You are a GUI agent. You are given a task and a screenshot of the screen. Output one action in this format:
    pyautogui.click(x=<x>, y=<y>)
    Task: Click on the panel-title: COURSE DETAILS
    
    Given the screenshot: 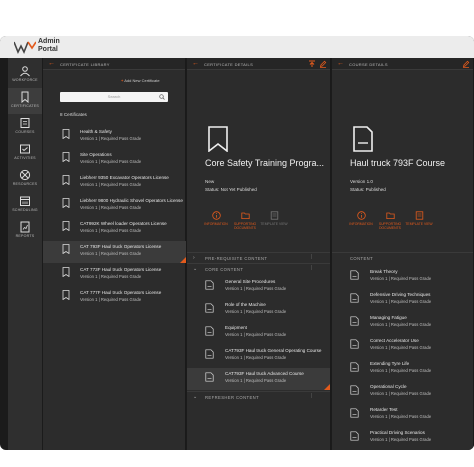 What is the action you would take?
    pyautogui.click(x=368, y=64)
    